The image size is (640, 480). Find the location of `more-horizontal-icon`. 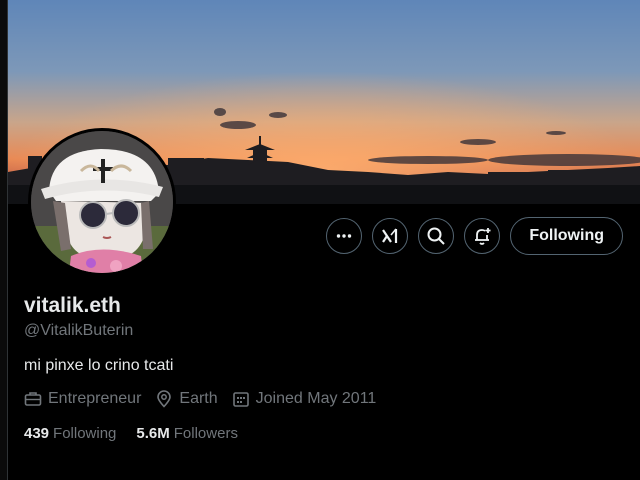

more-horizontal-icon is located at coordinates (344, 236).